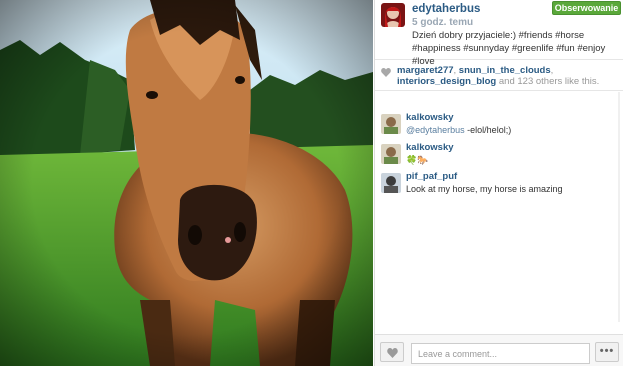 This screenshot has height=366, width=623. Describe the element at coordinates (442, 22) in the screenshot. I see `post-timestamp: 5 godz. temu` at that location.